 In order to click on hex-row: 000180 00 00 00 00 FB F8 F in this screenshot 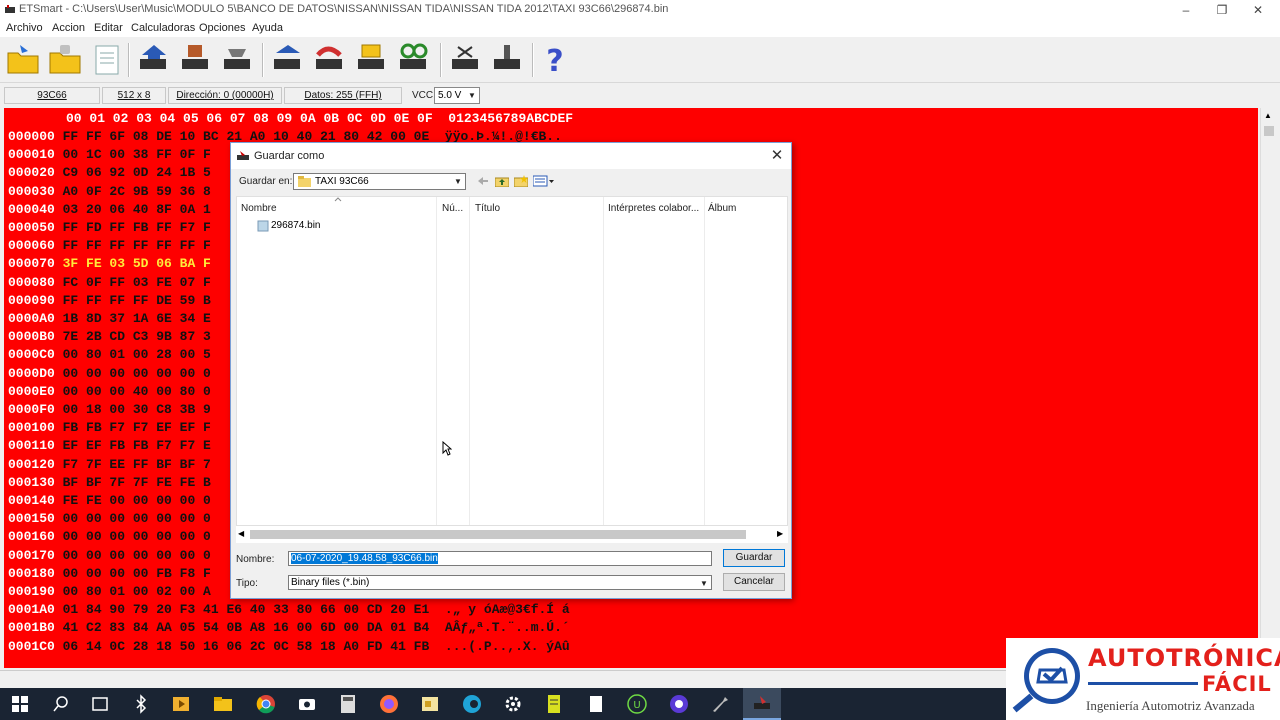, I will do `click(109, 575)`.